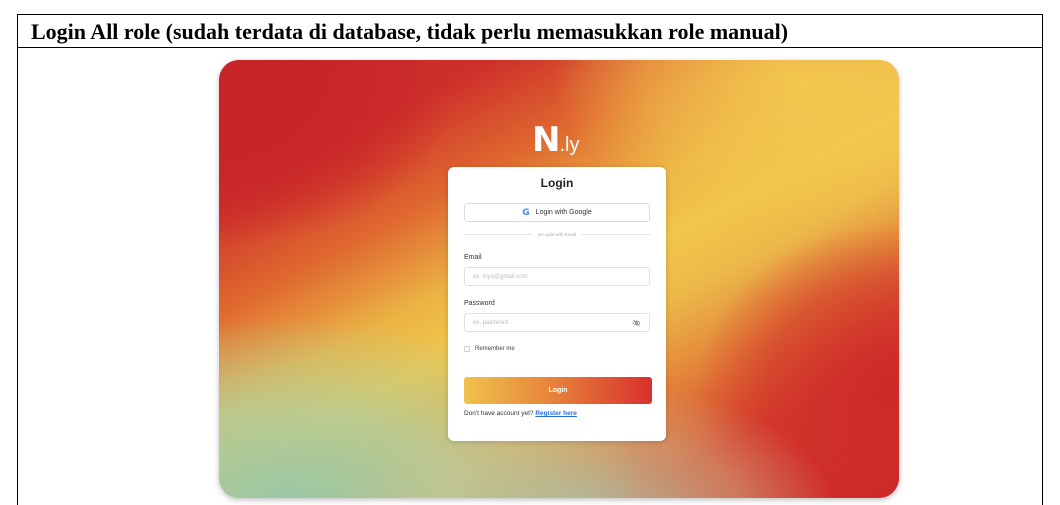 This screenshot has width=1060, height=505. I want to click on register-link: Register here, so click(556, 413).